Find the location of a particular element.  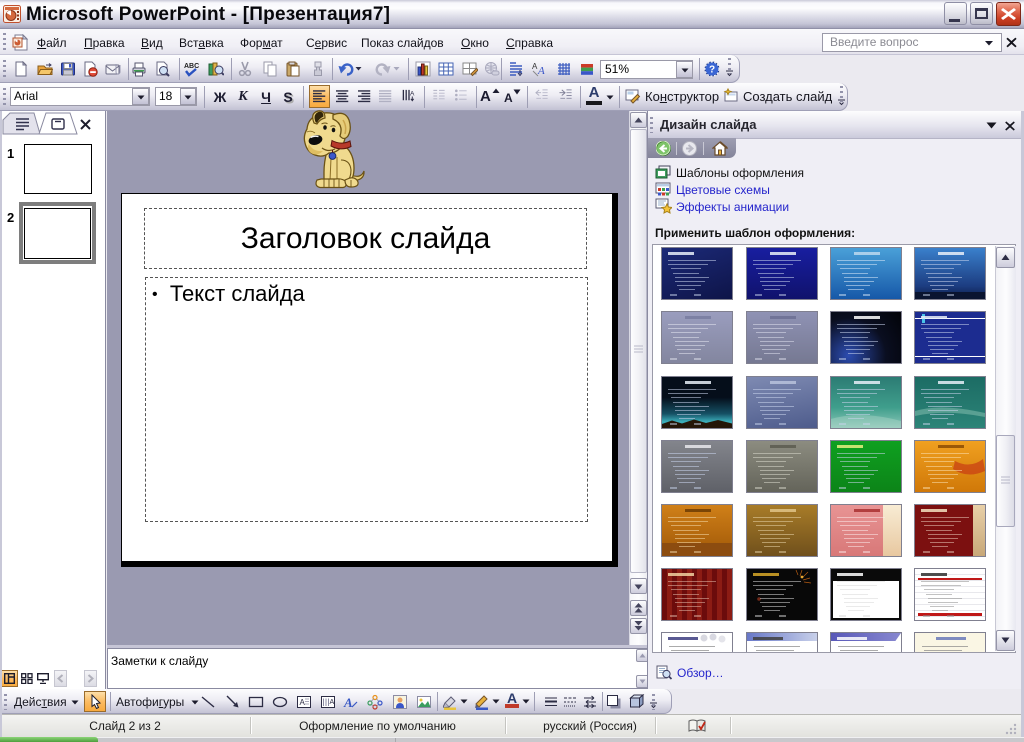

svg-text: ABC is located at coordinates (191, 66).